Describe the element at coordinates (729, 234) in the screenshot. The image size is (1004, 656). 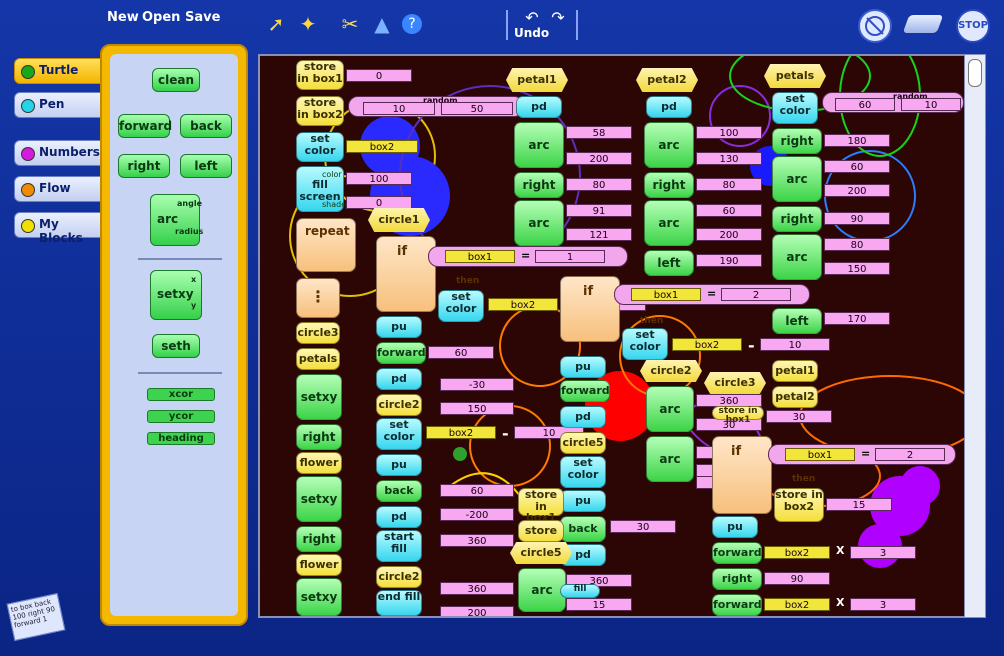
I see `arc-radius-value-2: 200` at that location.